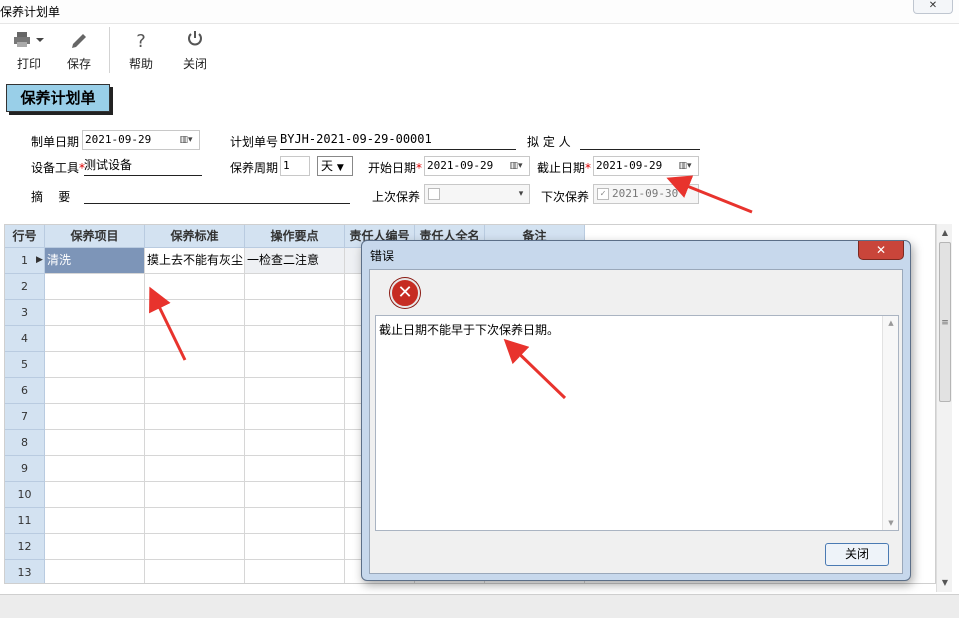 The height and width of the screenshot is (618, 959). What do you see at coordinates (55, 142) in the screenshot?
I see `created-date-label: 制单日期` at bounding box center [55, 142].